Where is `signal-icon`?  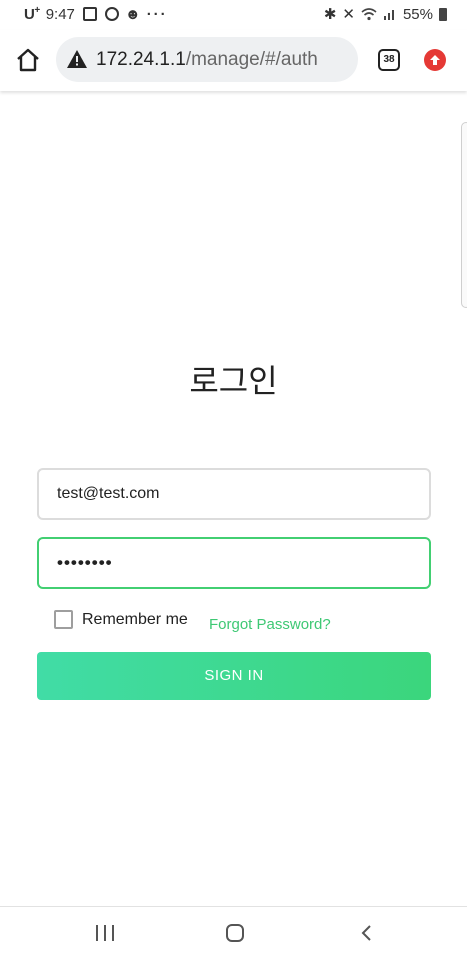
signal-icon is located at coordinates (388, 15).